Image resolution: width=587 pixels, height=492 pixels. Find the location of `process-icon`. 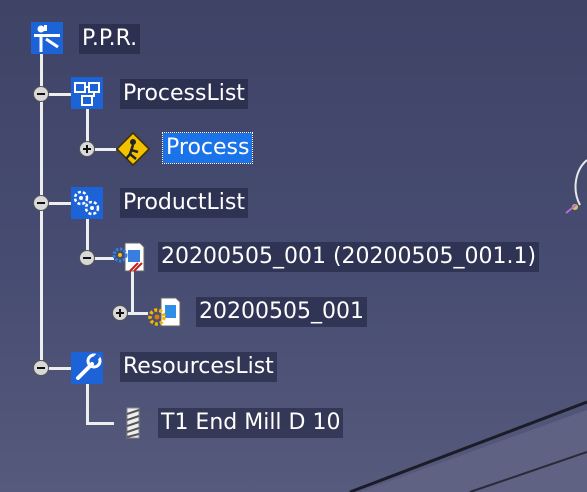

process-icon is located at coordinates (133, 149).